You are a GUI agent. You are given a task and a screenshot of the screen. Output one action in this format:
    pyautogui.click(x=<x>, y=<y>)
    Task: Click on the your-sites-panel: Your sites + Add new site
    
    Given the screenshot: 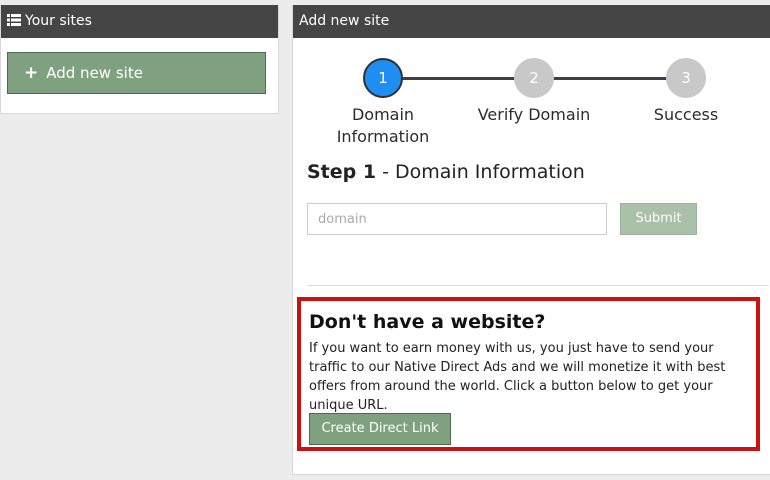 What is the action you would take?
    pyautogui.click(x=139, y=59)
    